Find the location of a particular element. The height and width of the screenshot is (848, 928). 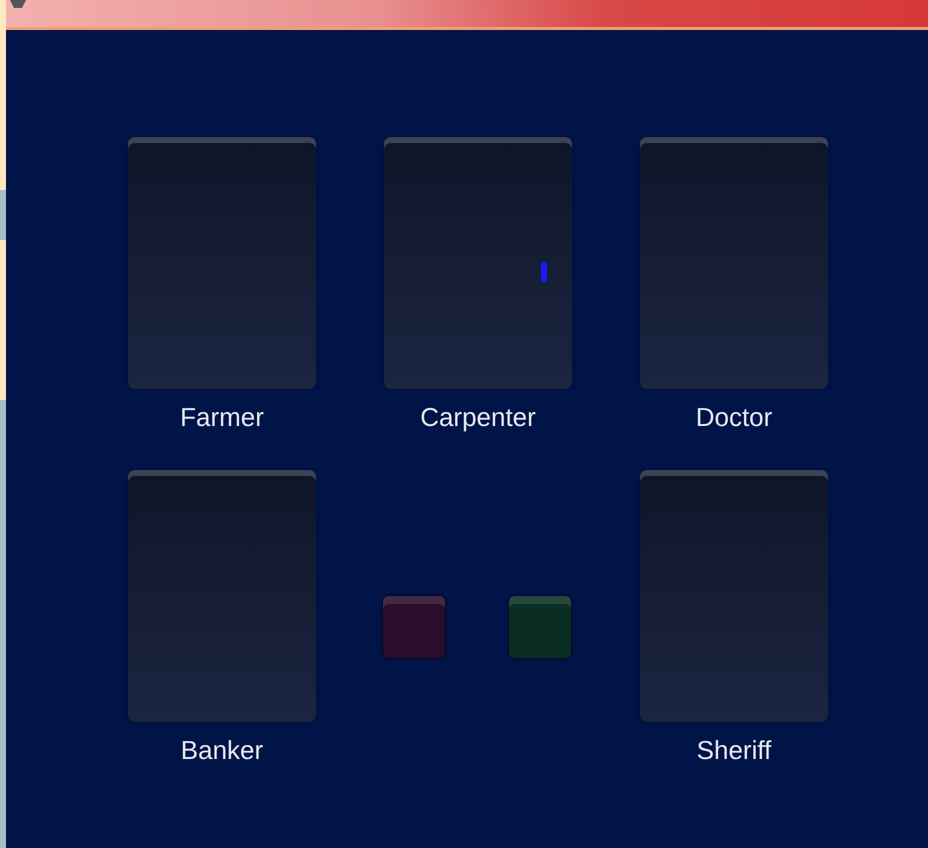

role-label: Banker is located at coordinates (222, 750).